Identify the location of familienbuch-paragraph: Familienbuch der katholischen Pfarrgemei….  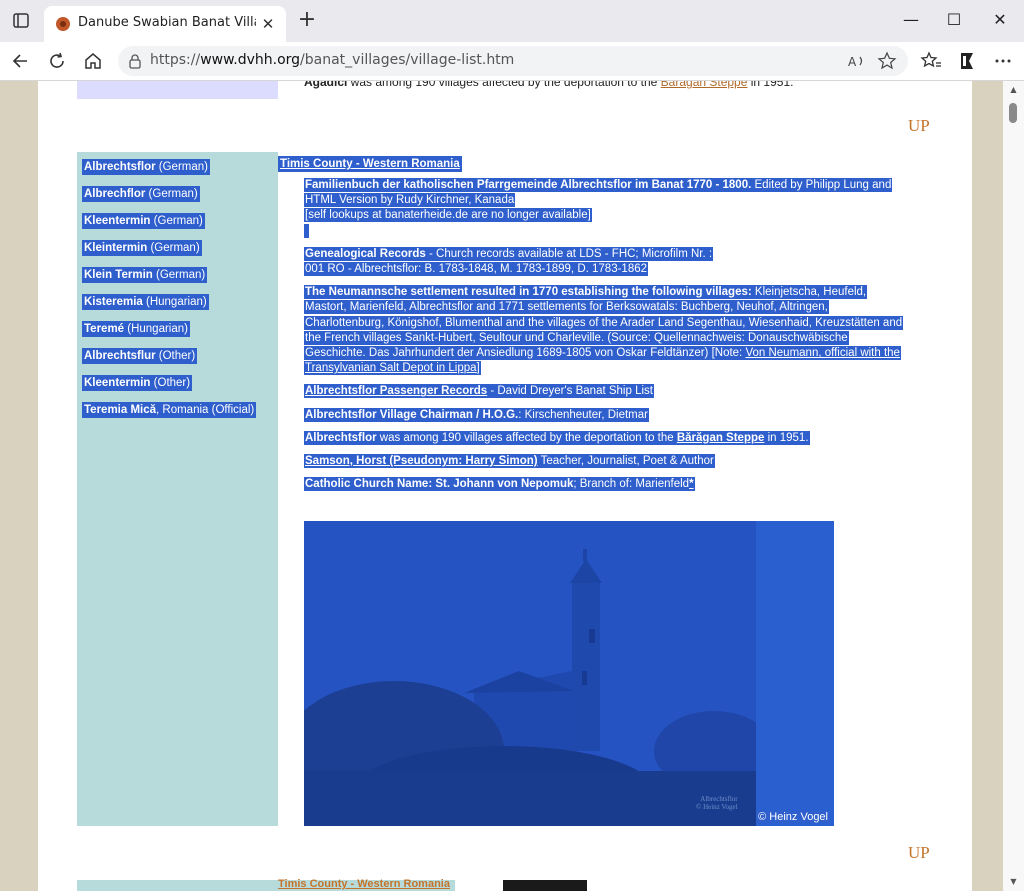
(607, 208).